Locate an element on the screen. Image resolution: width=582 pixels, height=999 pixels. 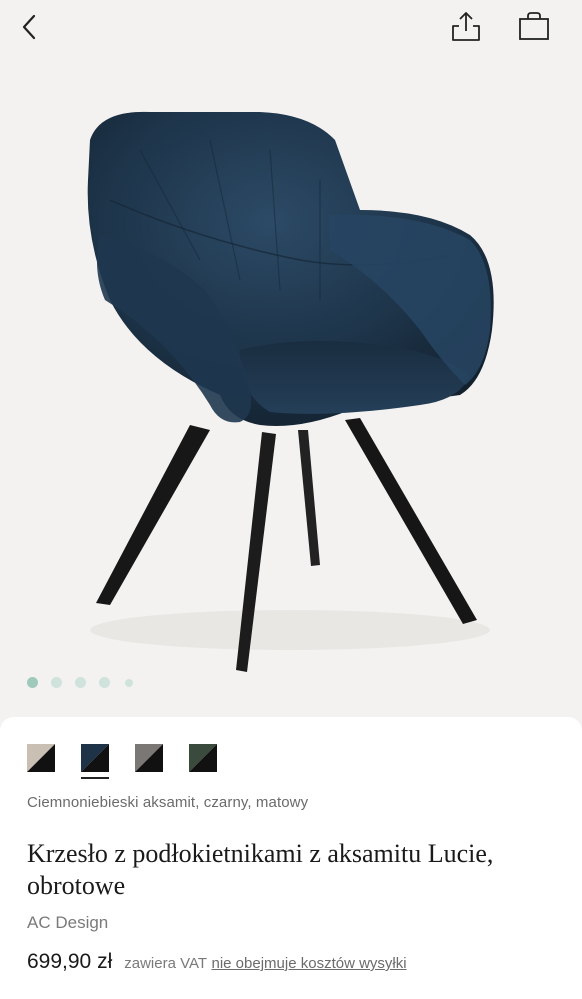
gallery-pagination is located at coordinates (80, 682).